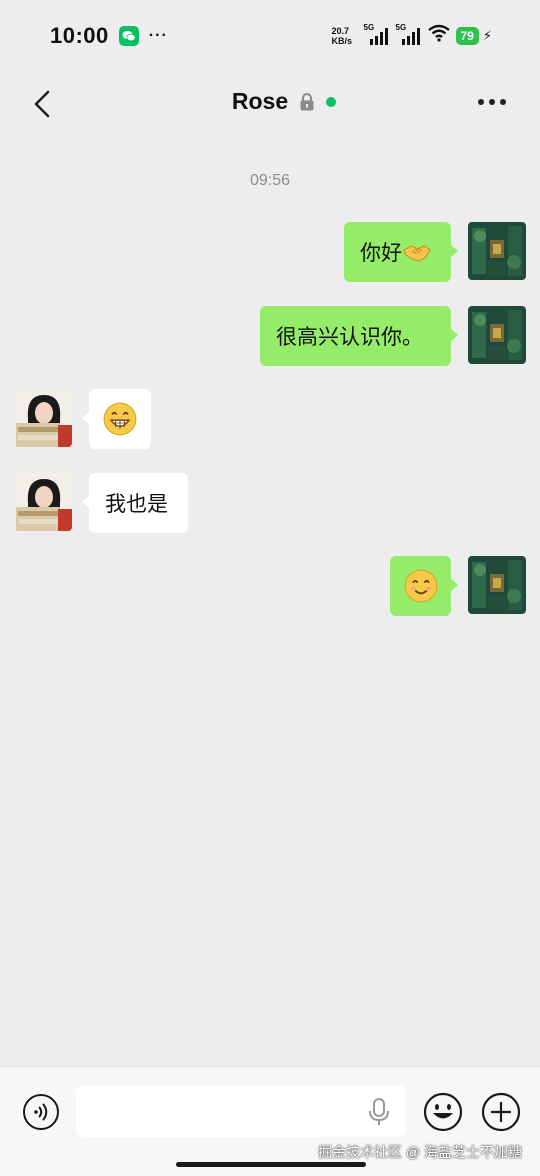 The height and width of the screenshot is (1176, 540). What do you see at coordinates (349, 337) in the screenshot?
I see `message-text: 很高兴认识你。` at bounding box center [349, 337].